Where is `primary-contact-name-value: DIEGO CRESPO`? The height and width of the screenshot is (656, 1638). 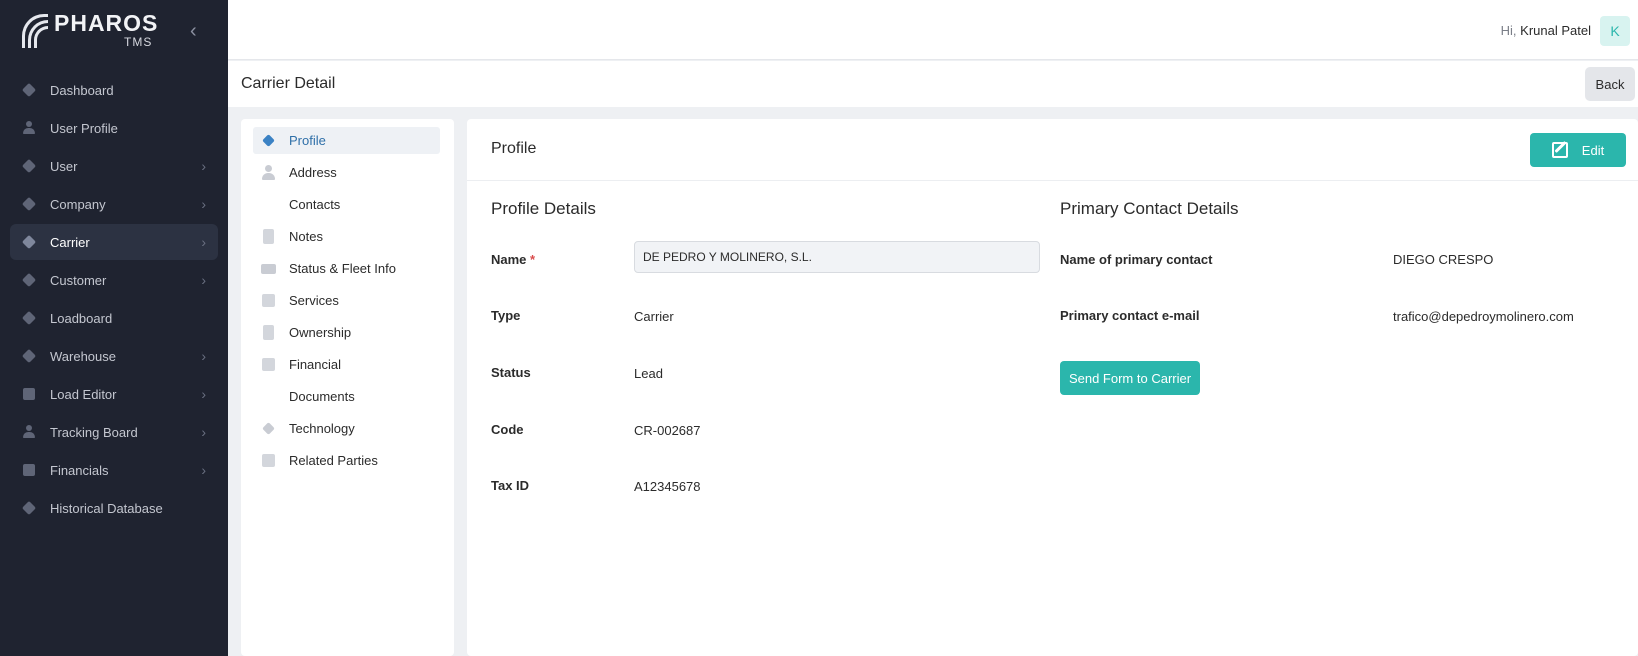
primary-contact-name-value: DIEGO CRESPO is located at coordinates (1443, 259).